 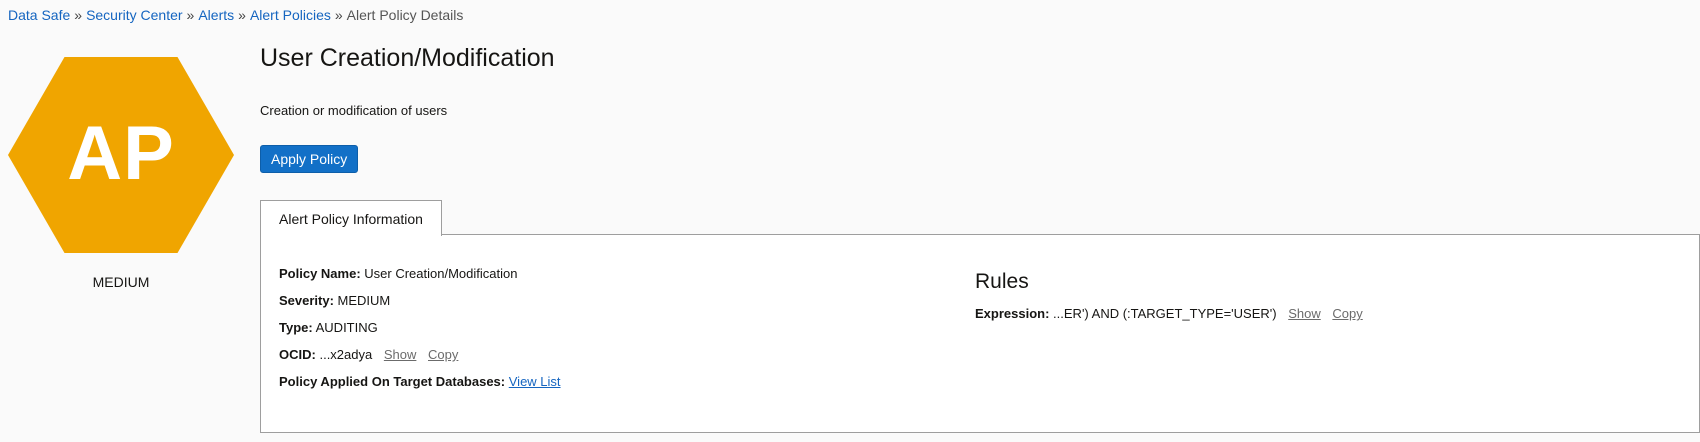 I want to click on badge-severity-label: MEDIUM, so click(x=121, y=282).